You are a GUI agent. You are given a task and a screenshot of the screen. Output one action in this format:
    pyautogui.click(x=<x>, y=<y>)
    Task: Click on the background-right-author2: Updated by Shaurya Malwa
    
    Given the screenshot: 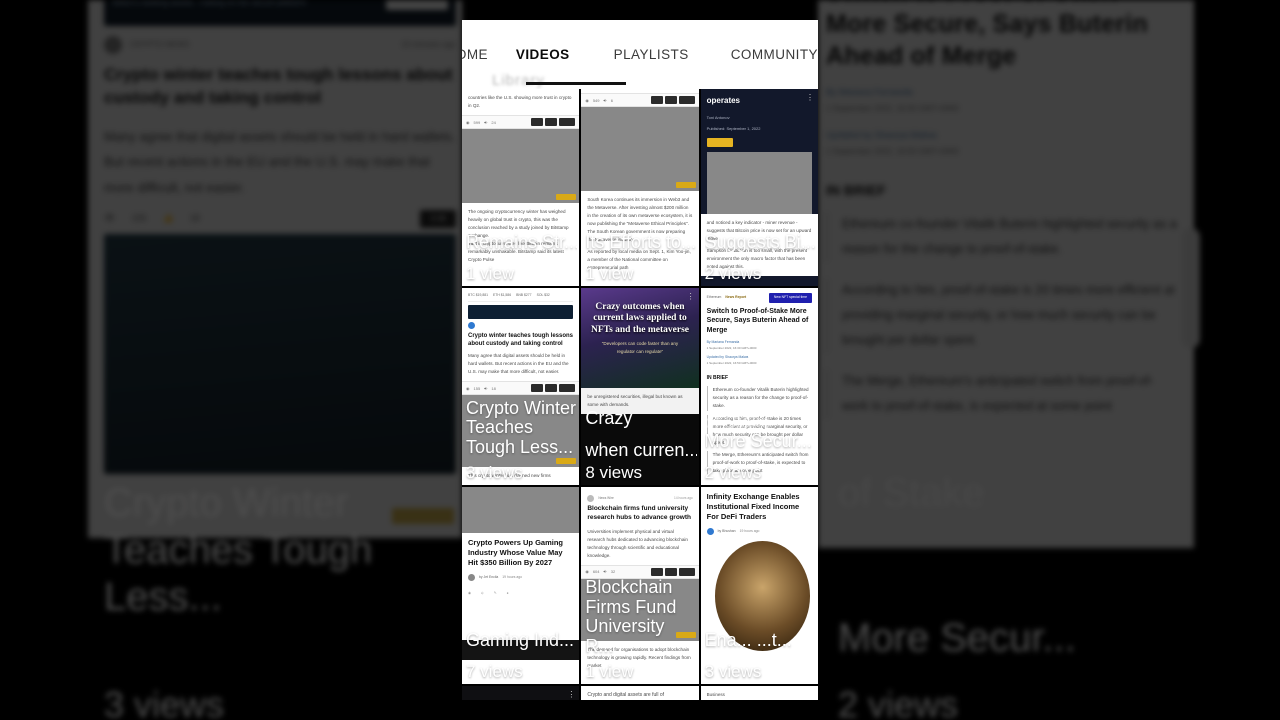 What is the action you would take?
    pyautogui.click(x=881, y=135)
    